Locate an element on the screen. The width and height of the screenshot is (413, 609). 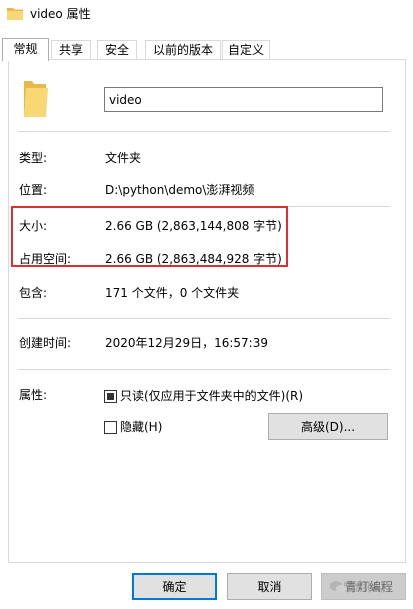
hidden-label: 隐藏(H) is located at coordinates (141, 427).